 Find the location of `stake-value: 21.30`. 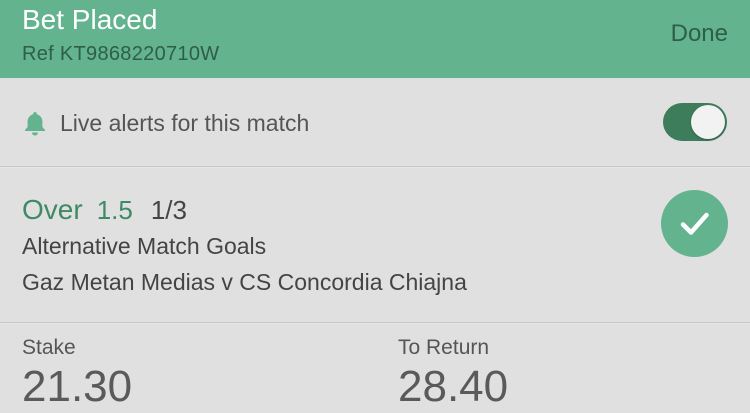

stake-value: 21.30 is located at coordinates (77, 386).